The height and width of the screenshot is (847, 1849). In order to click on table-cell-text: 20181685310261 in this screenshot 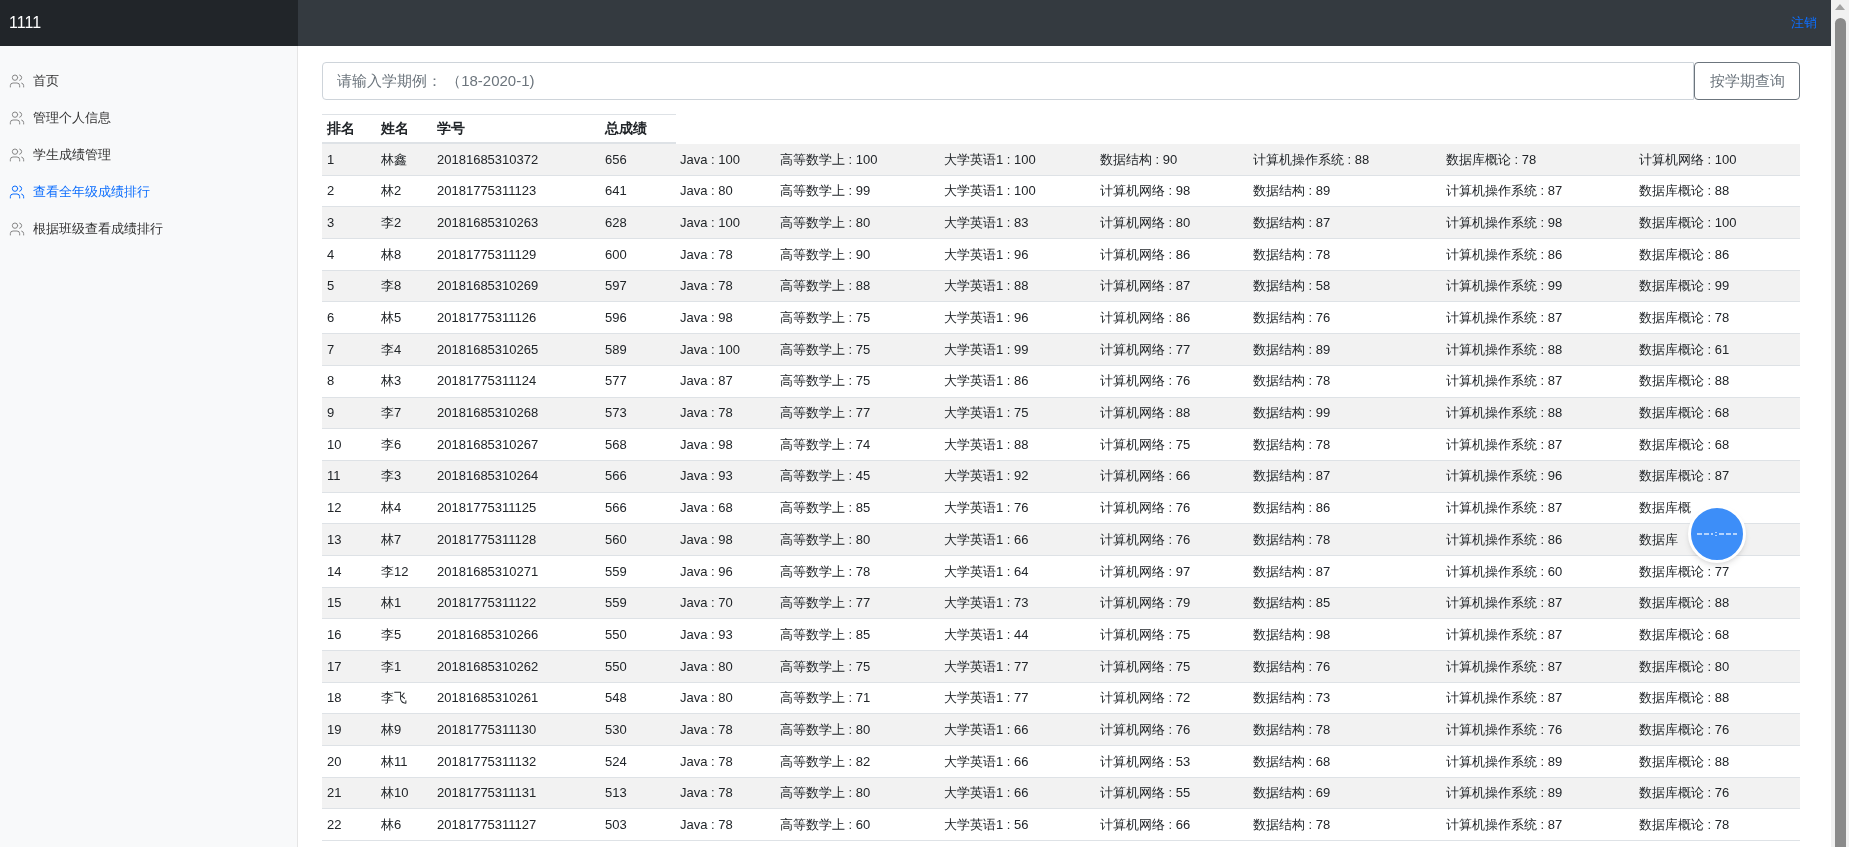, I will do `click(488, 698)`.